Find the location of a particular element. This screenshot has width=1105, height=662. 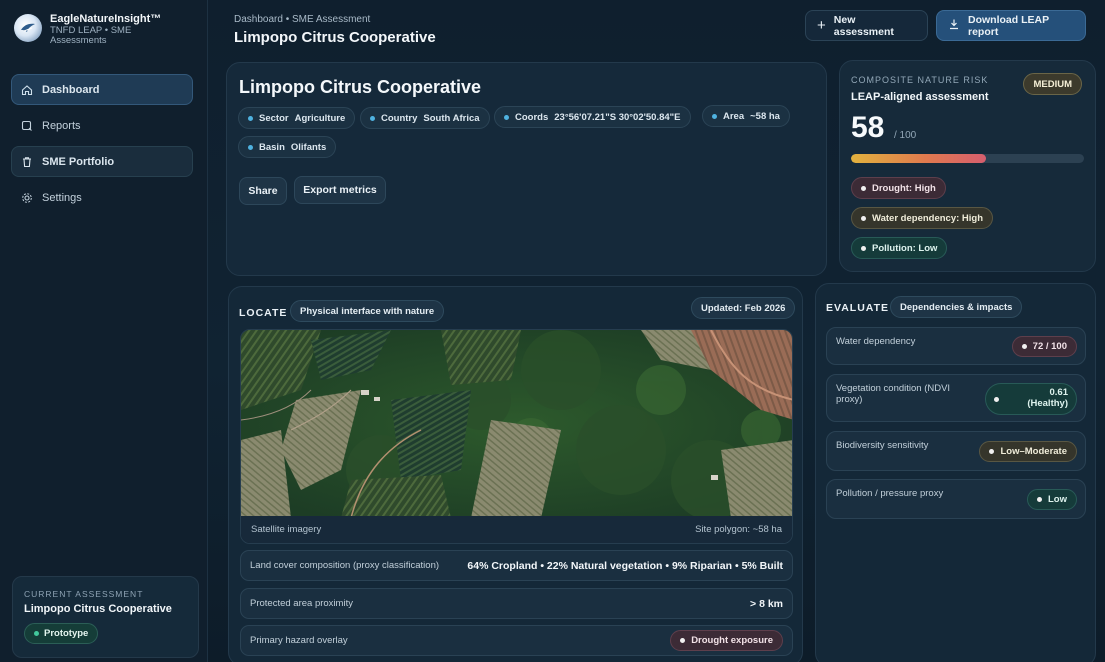

download-report-button: Download LEAP report is located at coordinates (1011, 25).